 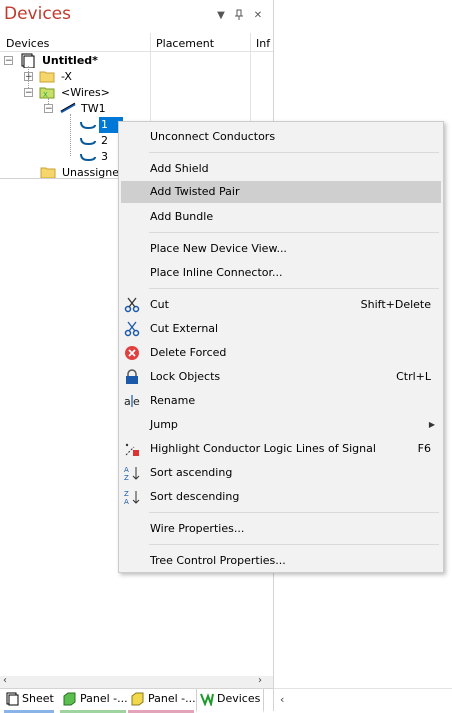 I want to click on tree-label: TW1, so click(x=93, y=108).